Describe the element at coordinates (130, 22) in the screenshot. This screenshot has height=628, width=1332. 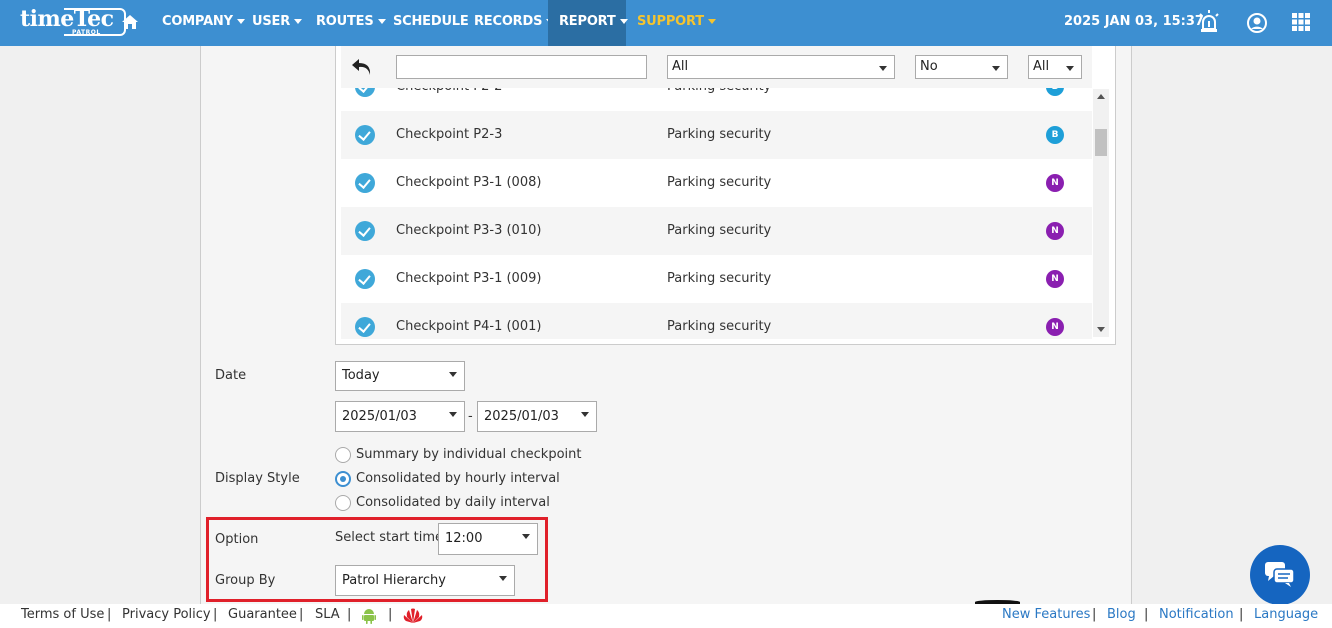
I see `home-icon` at that location.